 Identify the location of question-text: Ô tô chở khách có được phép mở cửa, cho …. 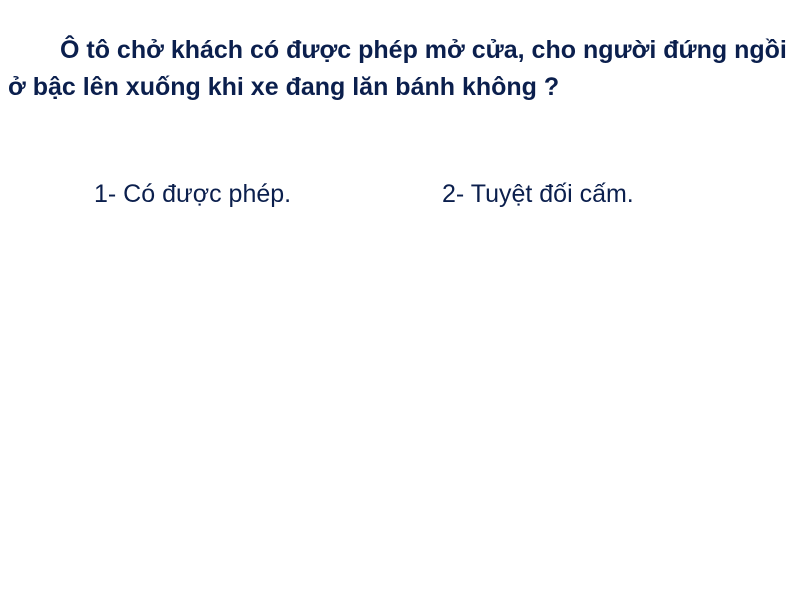
(397, 68).